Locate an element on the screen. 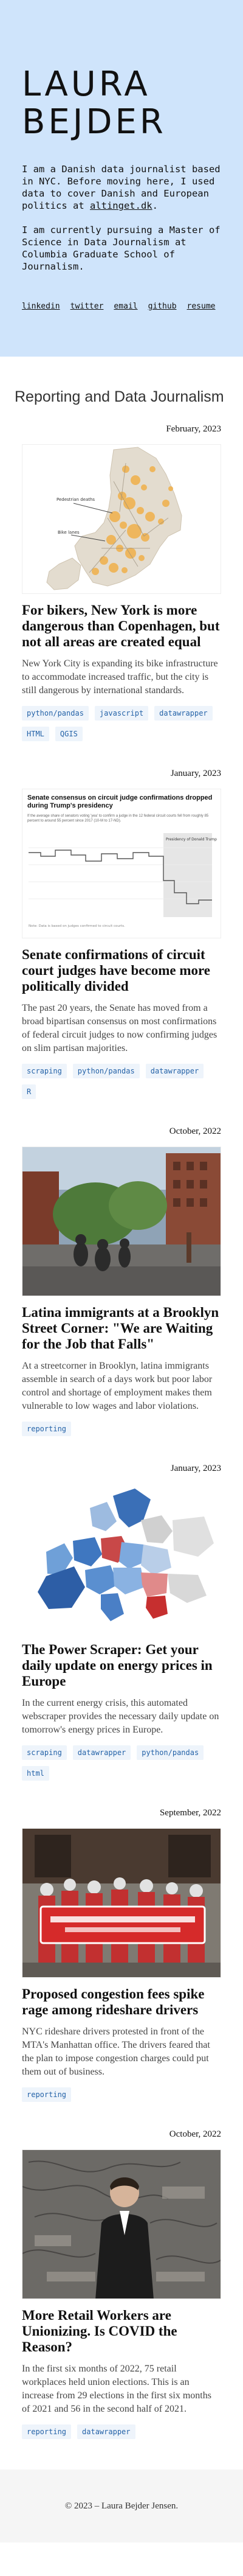 The image size is (243, 2576). tag-list: scraping datawrapper python/pandas html is located at coordinates (122, 1766).